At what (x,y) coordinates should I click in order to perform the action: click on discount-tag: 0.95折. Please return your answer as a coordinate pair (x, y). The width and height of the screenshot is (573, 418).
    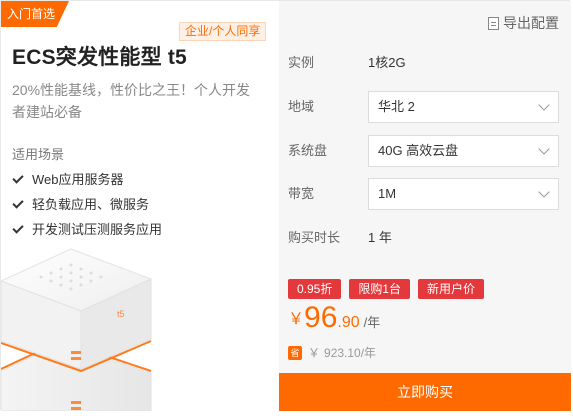
    Looking at the image, I should click on (315, 289).